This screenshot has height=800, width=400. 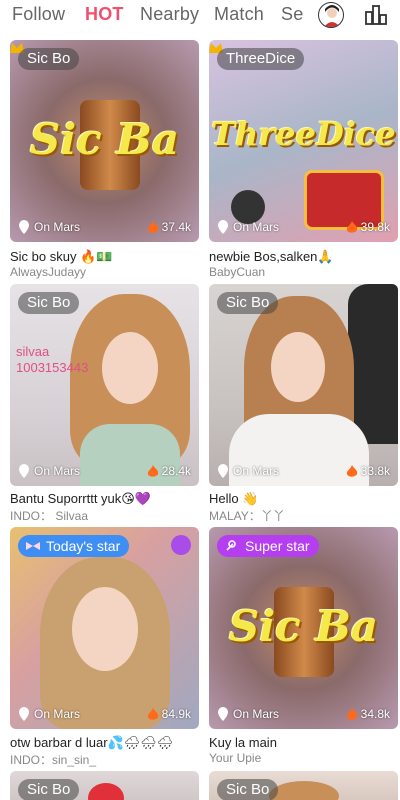 I want to click on card-title: newbie Bos,salken🙏, so click(x=271, y=256).